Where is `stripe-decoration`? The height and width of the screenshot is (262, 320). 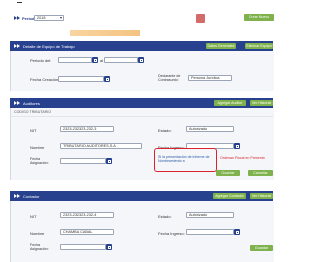 stripe-decoration is located at coordinates (105, 33).